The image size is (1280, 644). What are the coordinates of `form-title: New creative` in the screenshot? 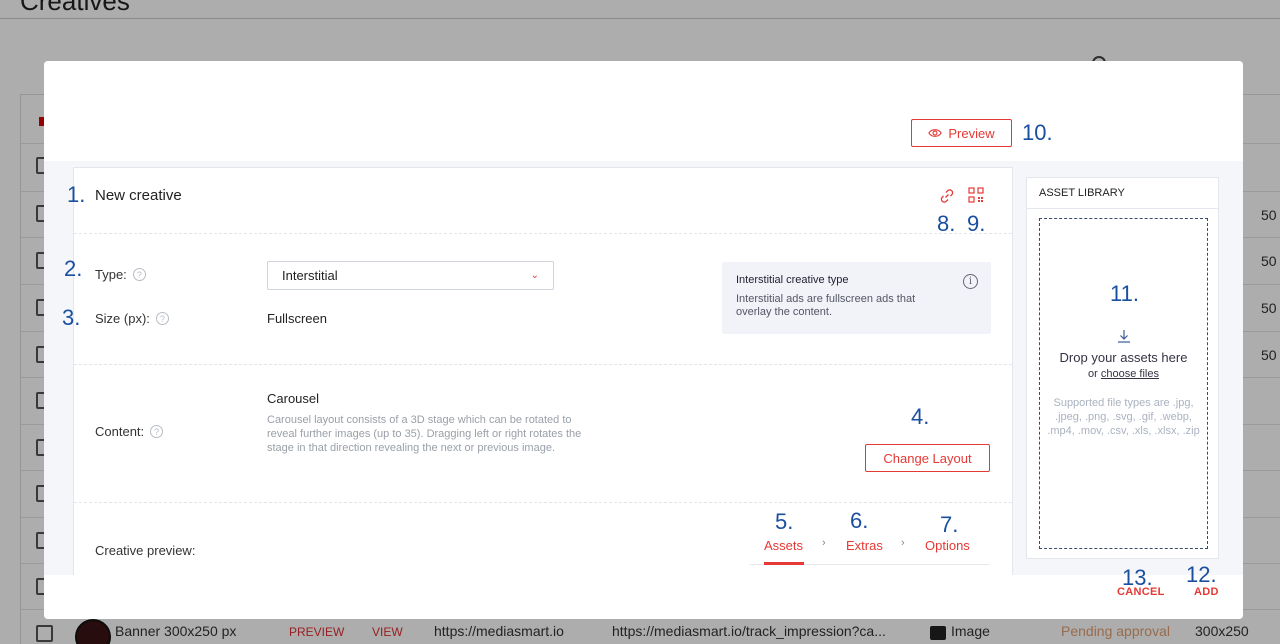 It's located at (138, 195).